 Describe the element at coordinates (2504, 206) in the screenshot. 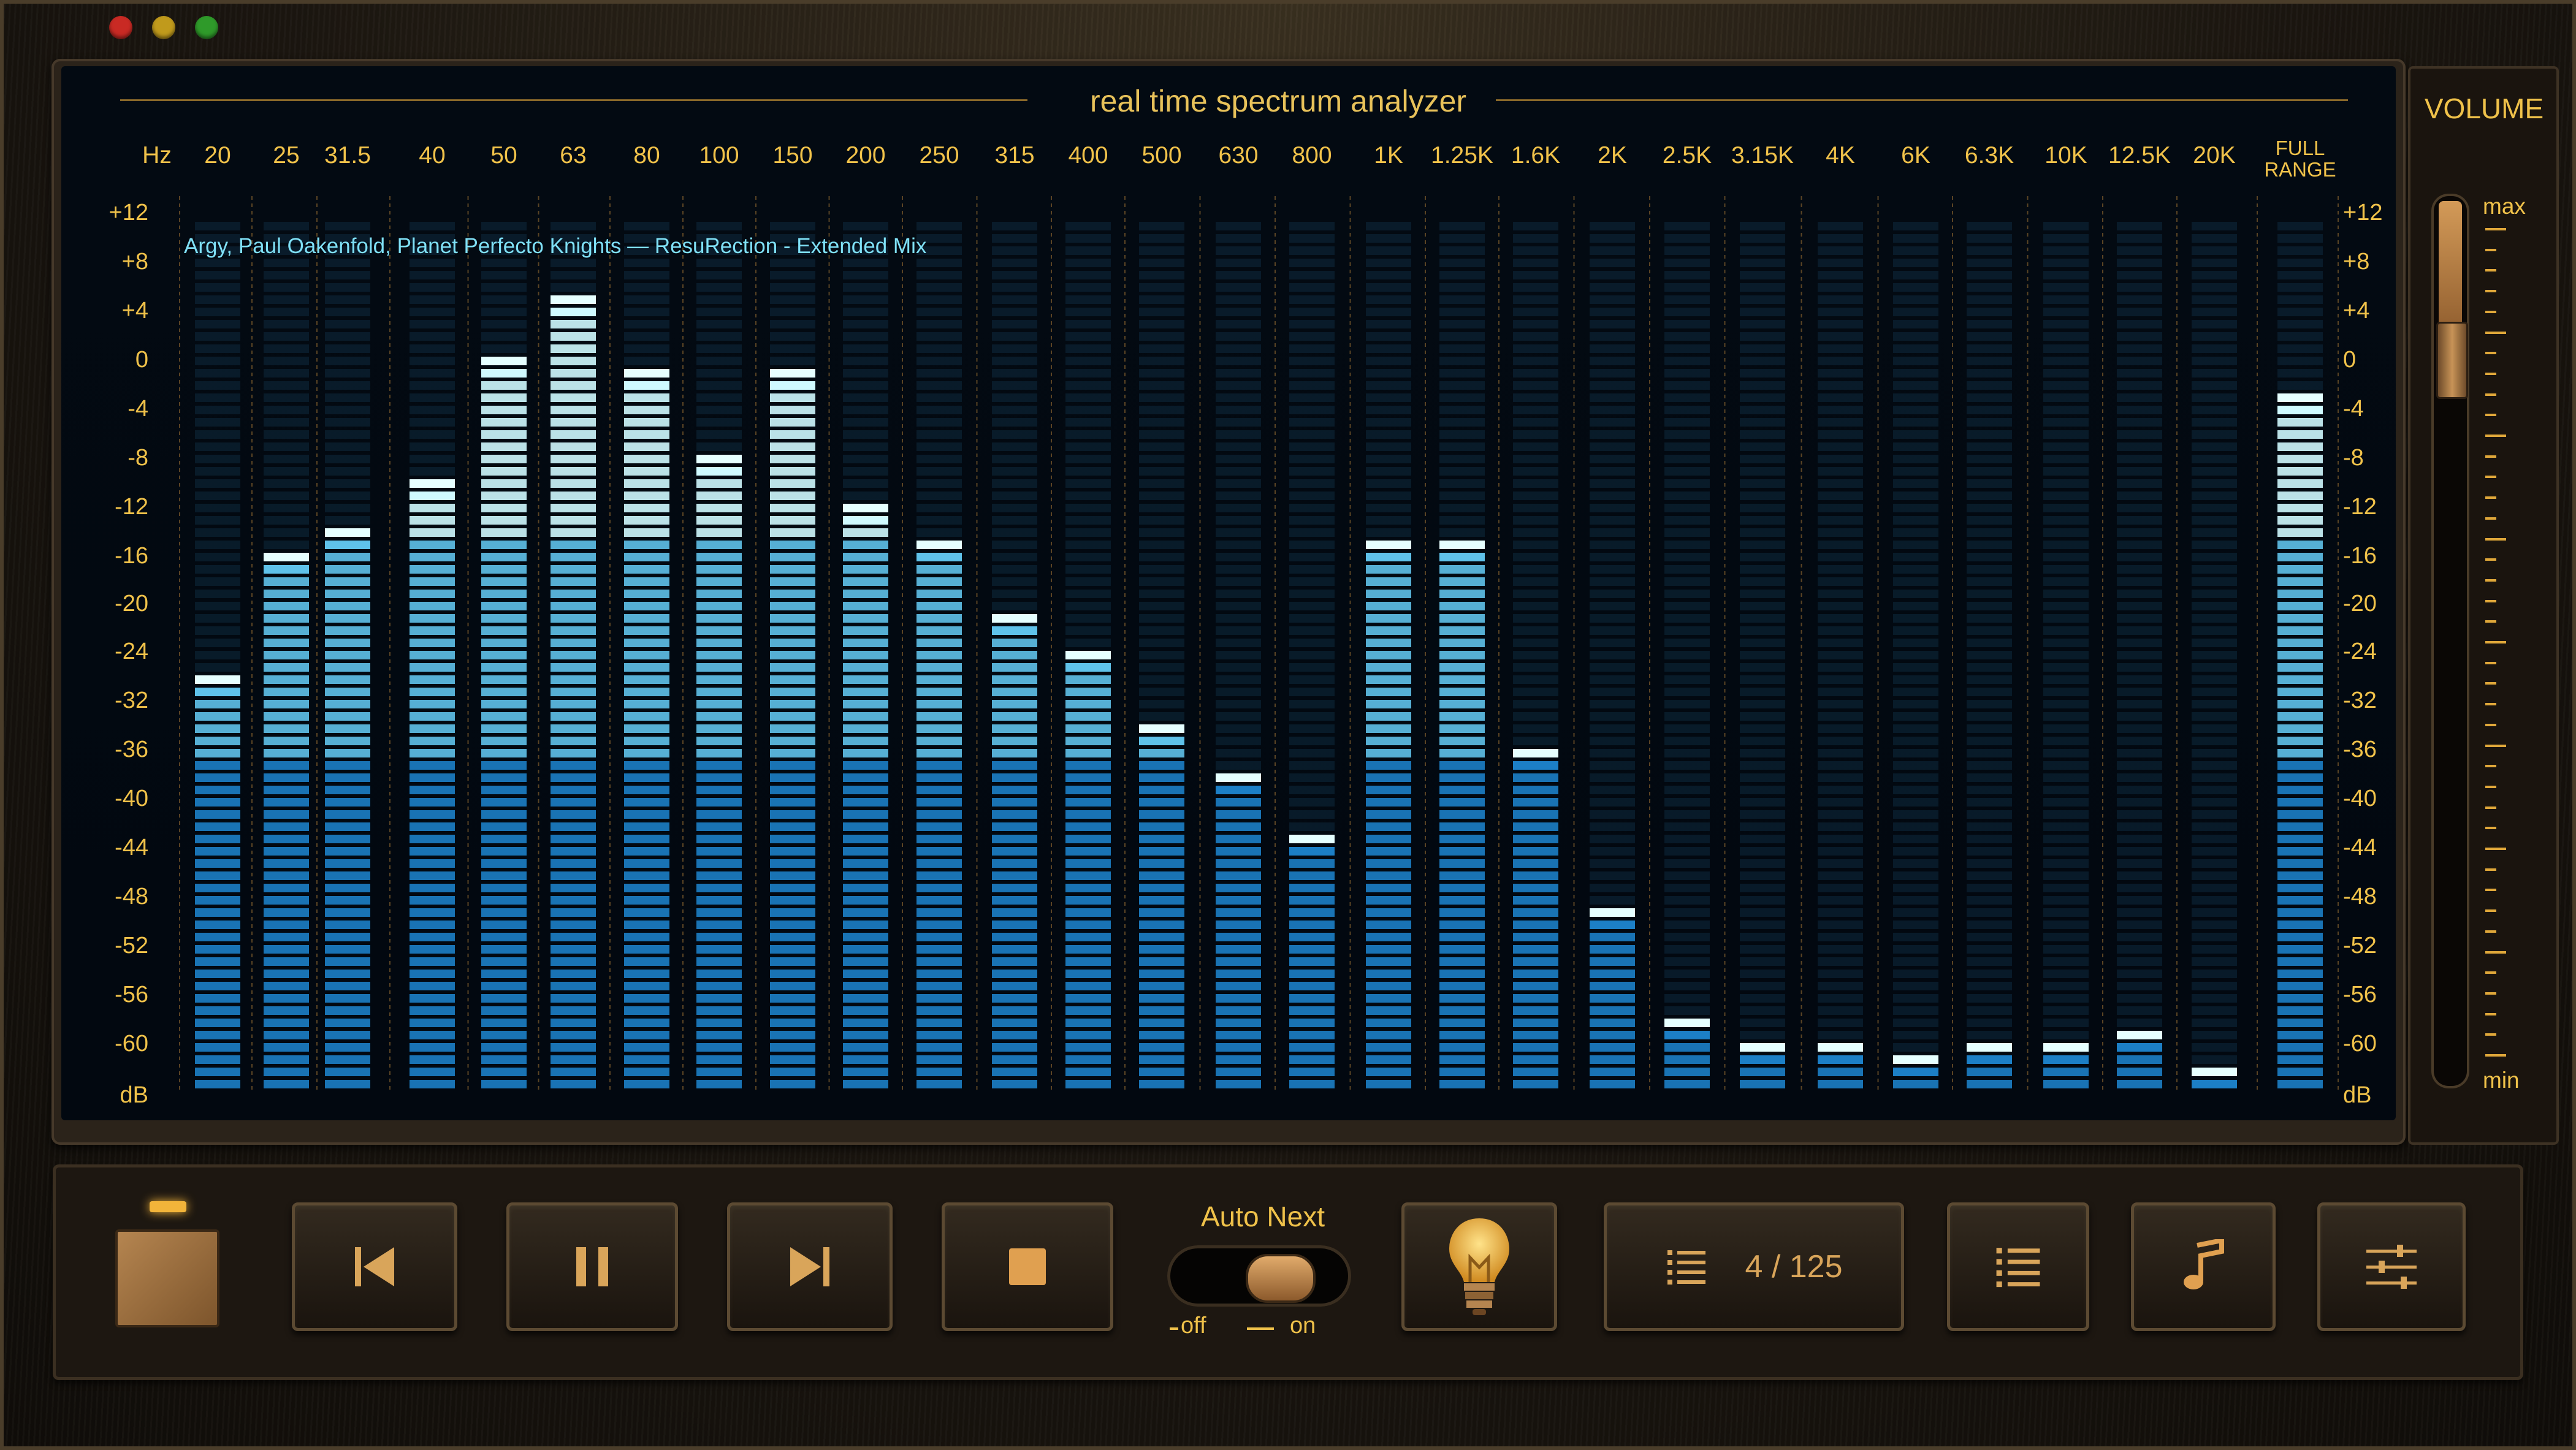

I see `volume-max-label: max` at that location.